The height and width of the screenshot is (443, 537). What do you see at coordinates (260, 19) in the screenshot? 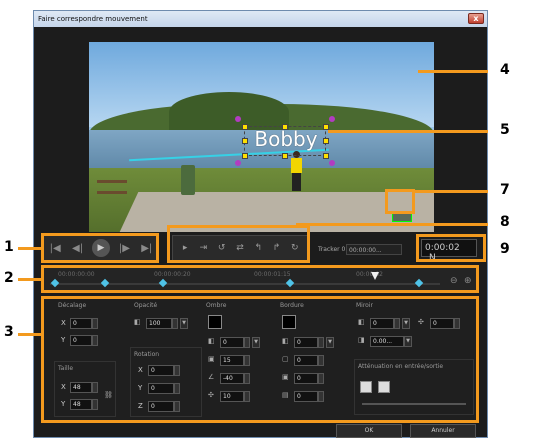
I see `window-title: Faire correspondre mouvement` at bounding box center [260, 19].